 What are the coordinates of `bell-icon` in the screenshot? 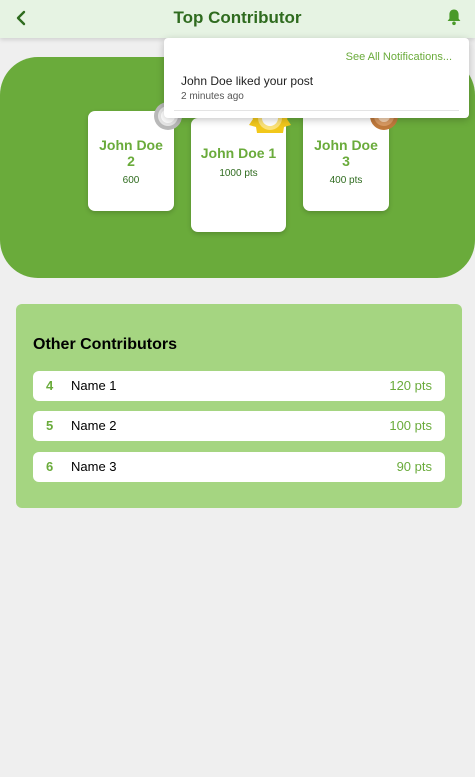 It's located at (454, 17).